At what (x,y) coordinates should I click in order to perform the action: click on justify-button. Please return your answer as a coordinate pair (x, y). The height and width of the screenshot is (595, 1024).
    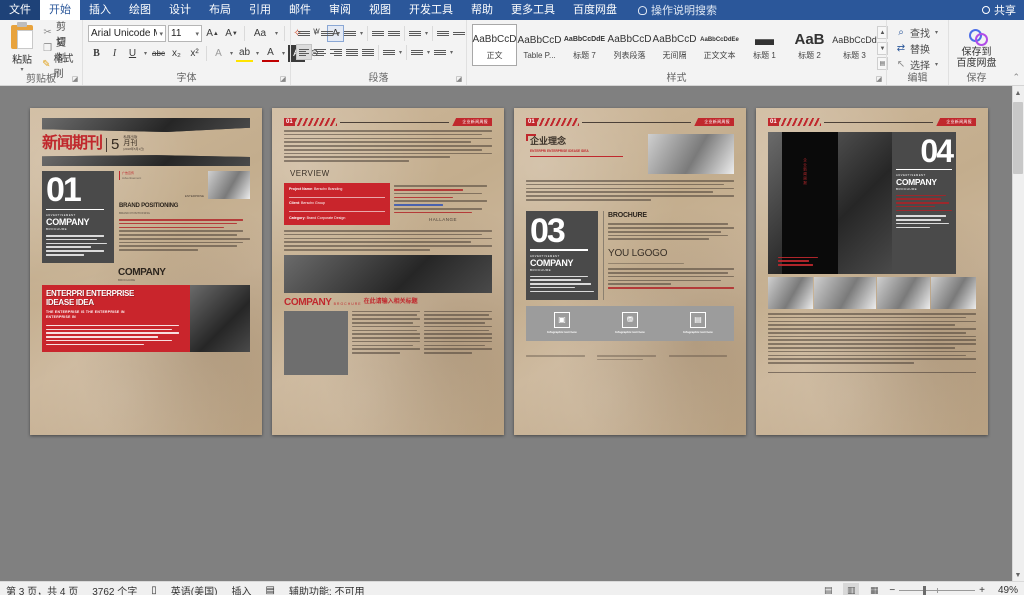
    Looking at the image, I should click on (352, 52).